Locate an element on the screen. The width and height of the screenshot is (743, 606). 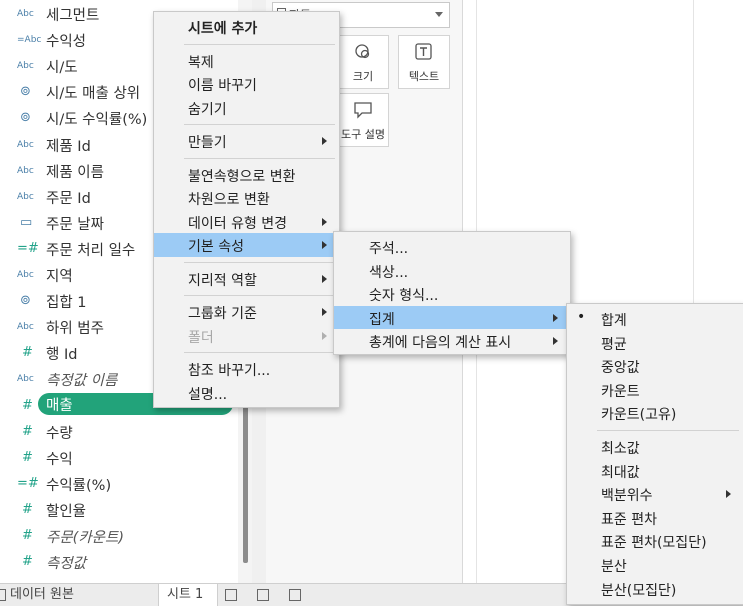
tab-data-source: 데이터 원본 is located at coordinates (75, 595).